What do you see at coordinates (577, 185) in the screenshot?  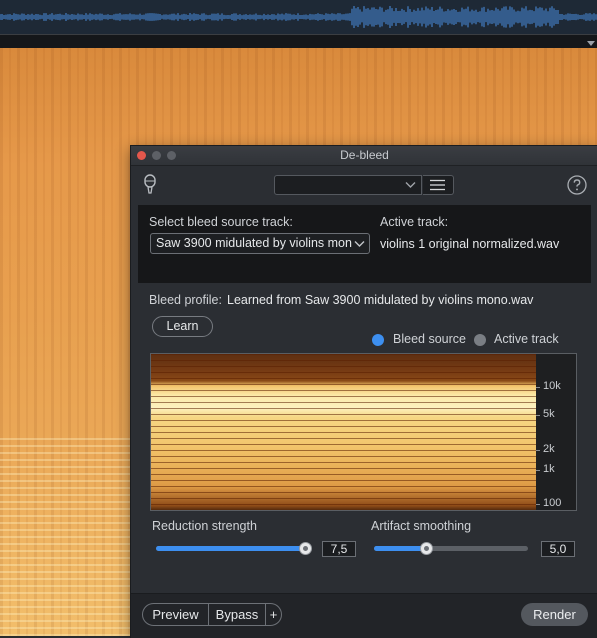 I see `help-icon` at bounding box center [577, 185].